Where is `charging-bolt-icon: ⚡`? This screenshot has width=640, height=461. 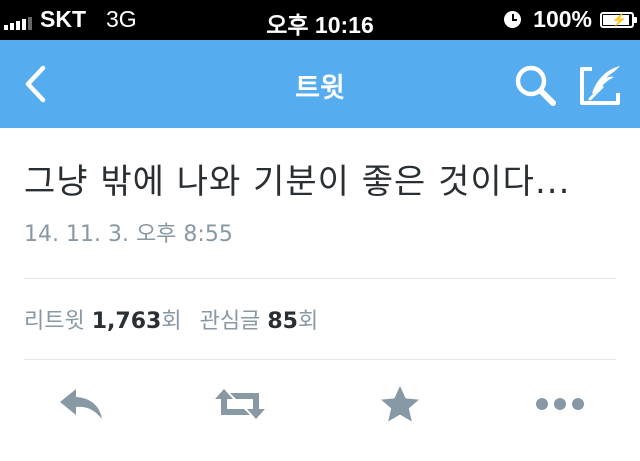
charging-bolt-icon: ⚡ is located at coordinates (619, 19).